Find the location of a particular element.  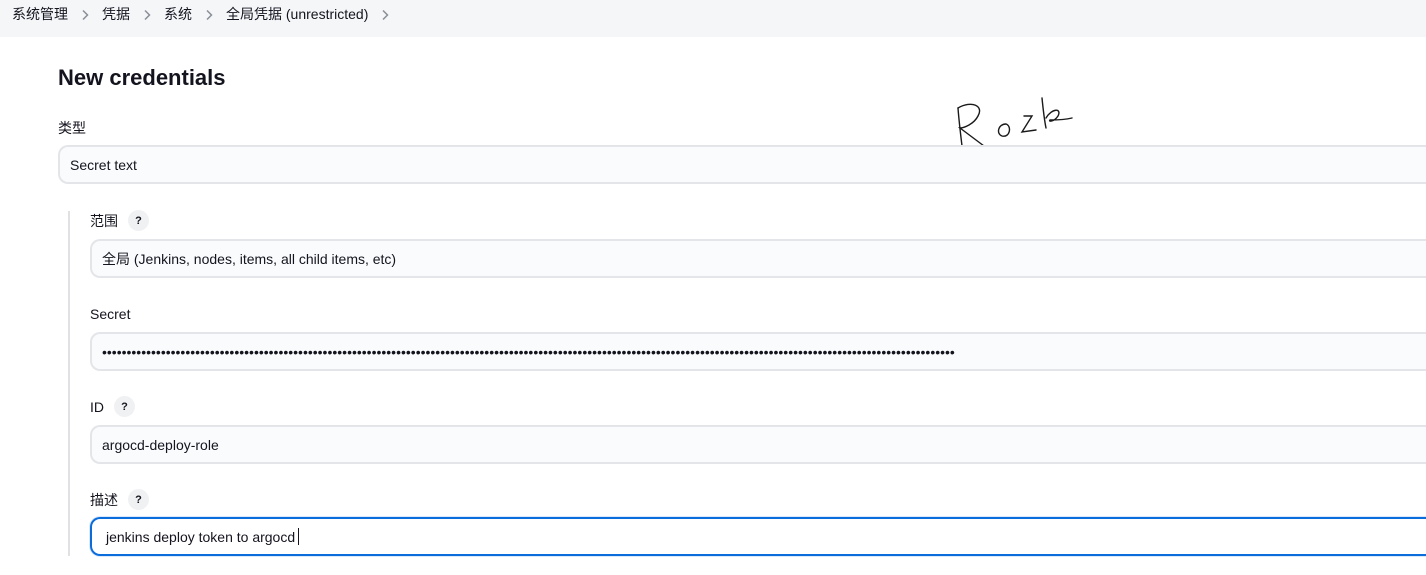

id-label-text: ID is located at coordinates (97, 406).